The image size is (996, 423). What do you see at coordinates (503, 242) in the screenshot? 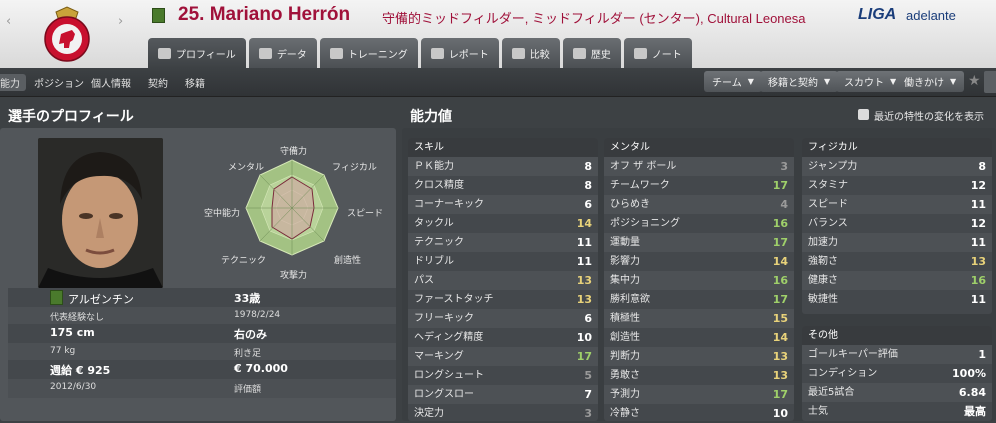
I see `attribute-row: テクニック 11` at bounding box center [503, 242].